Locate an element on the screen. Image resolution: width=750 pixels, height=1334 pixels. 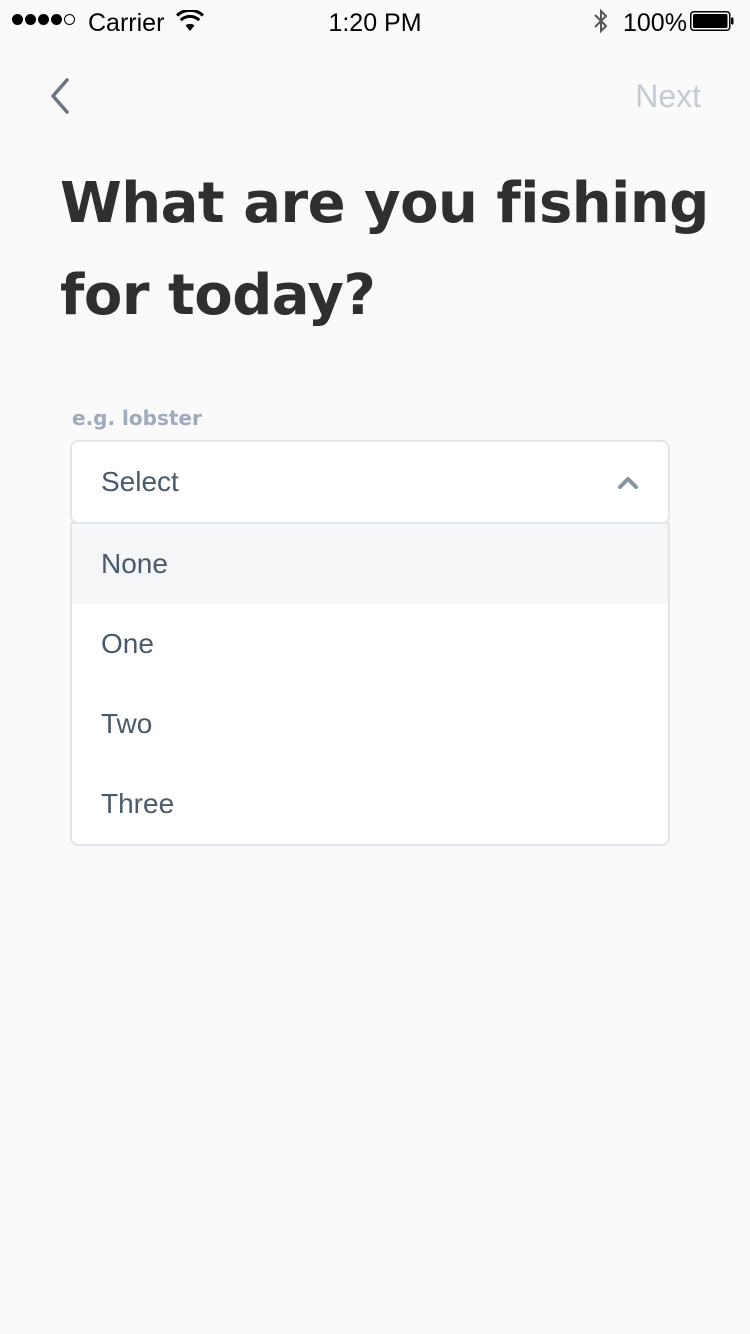
field-label: e.g. lobster is located at coordinates (137, 418).